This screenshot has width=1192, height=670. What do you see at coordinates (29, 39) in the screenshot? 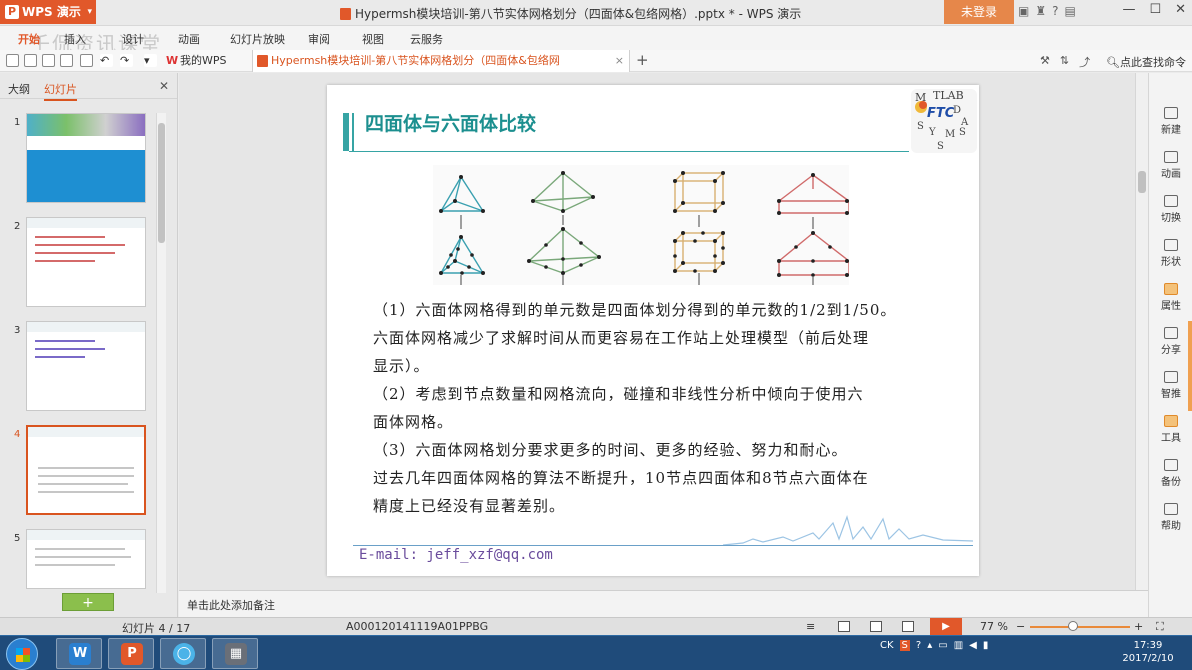
I see `tab-start: 开始` at bounding box center [29, 39].